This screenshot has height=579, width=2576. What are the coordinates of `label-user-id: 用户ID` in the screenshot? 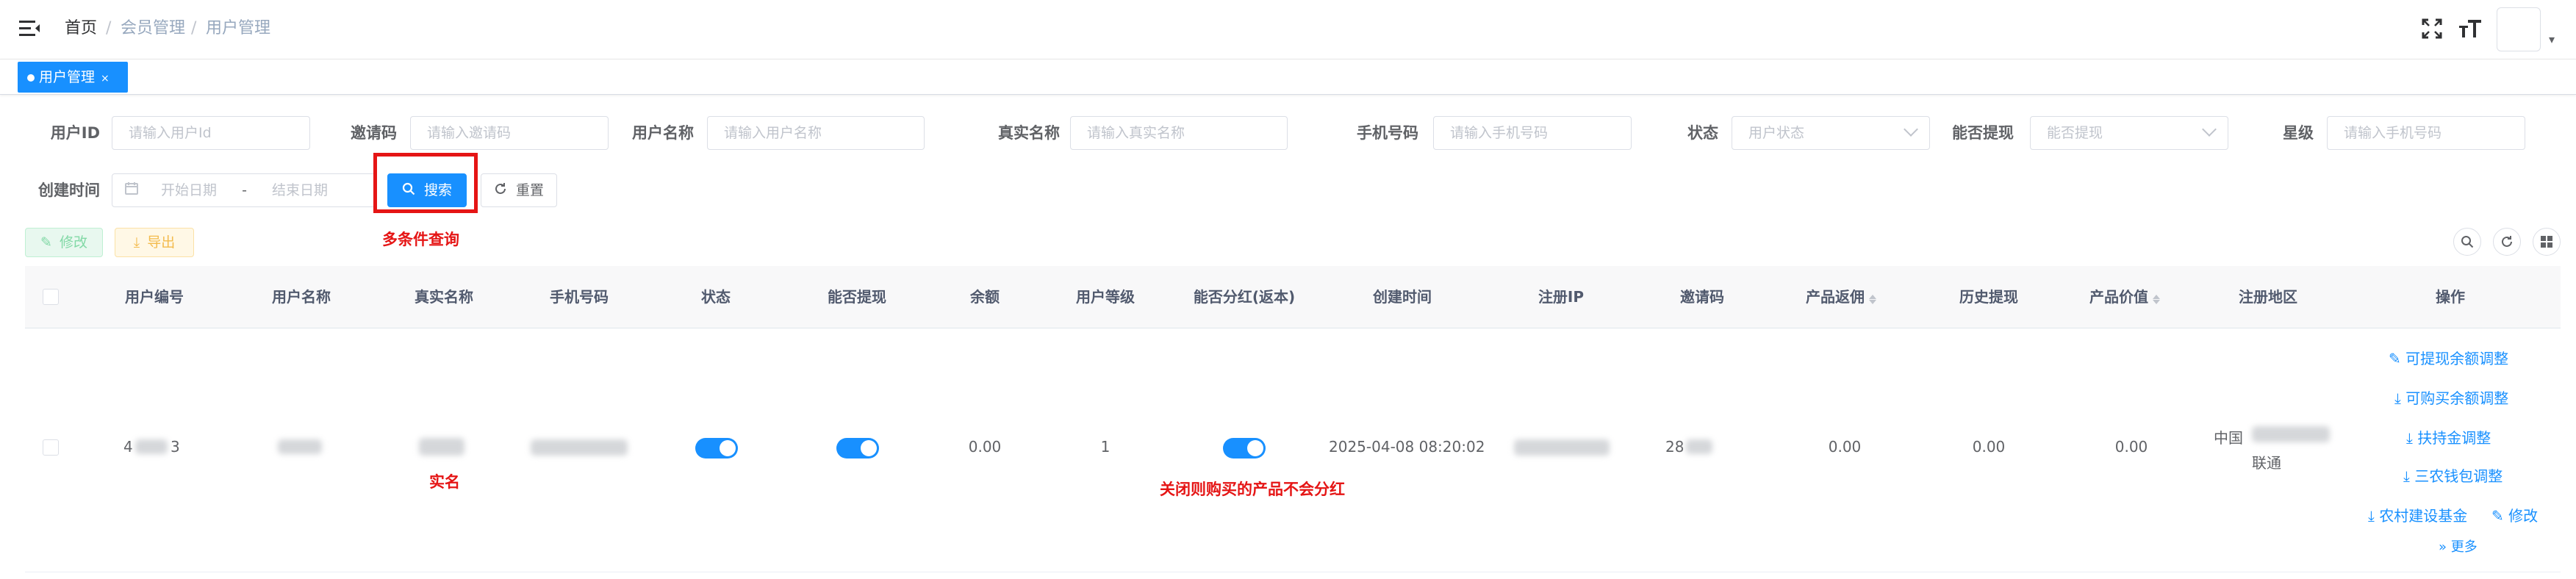 It's located at (75, 133).